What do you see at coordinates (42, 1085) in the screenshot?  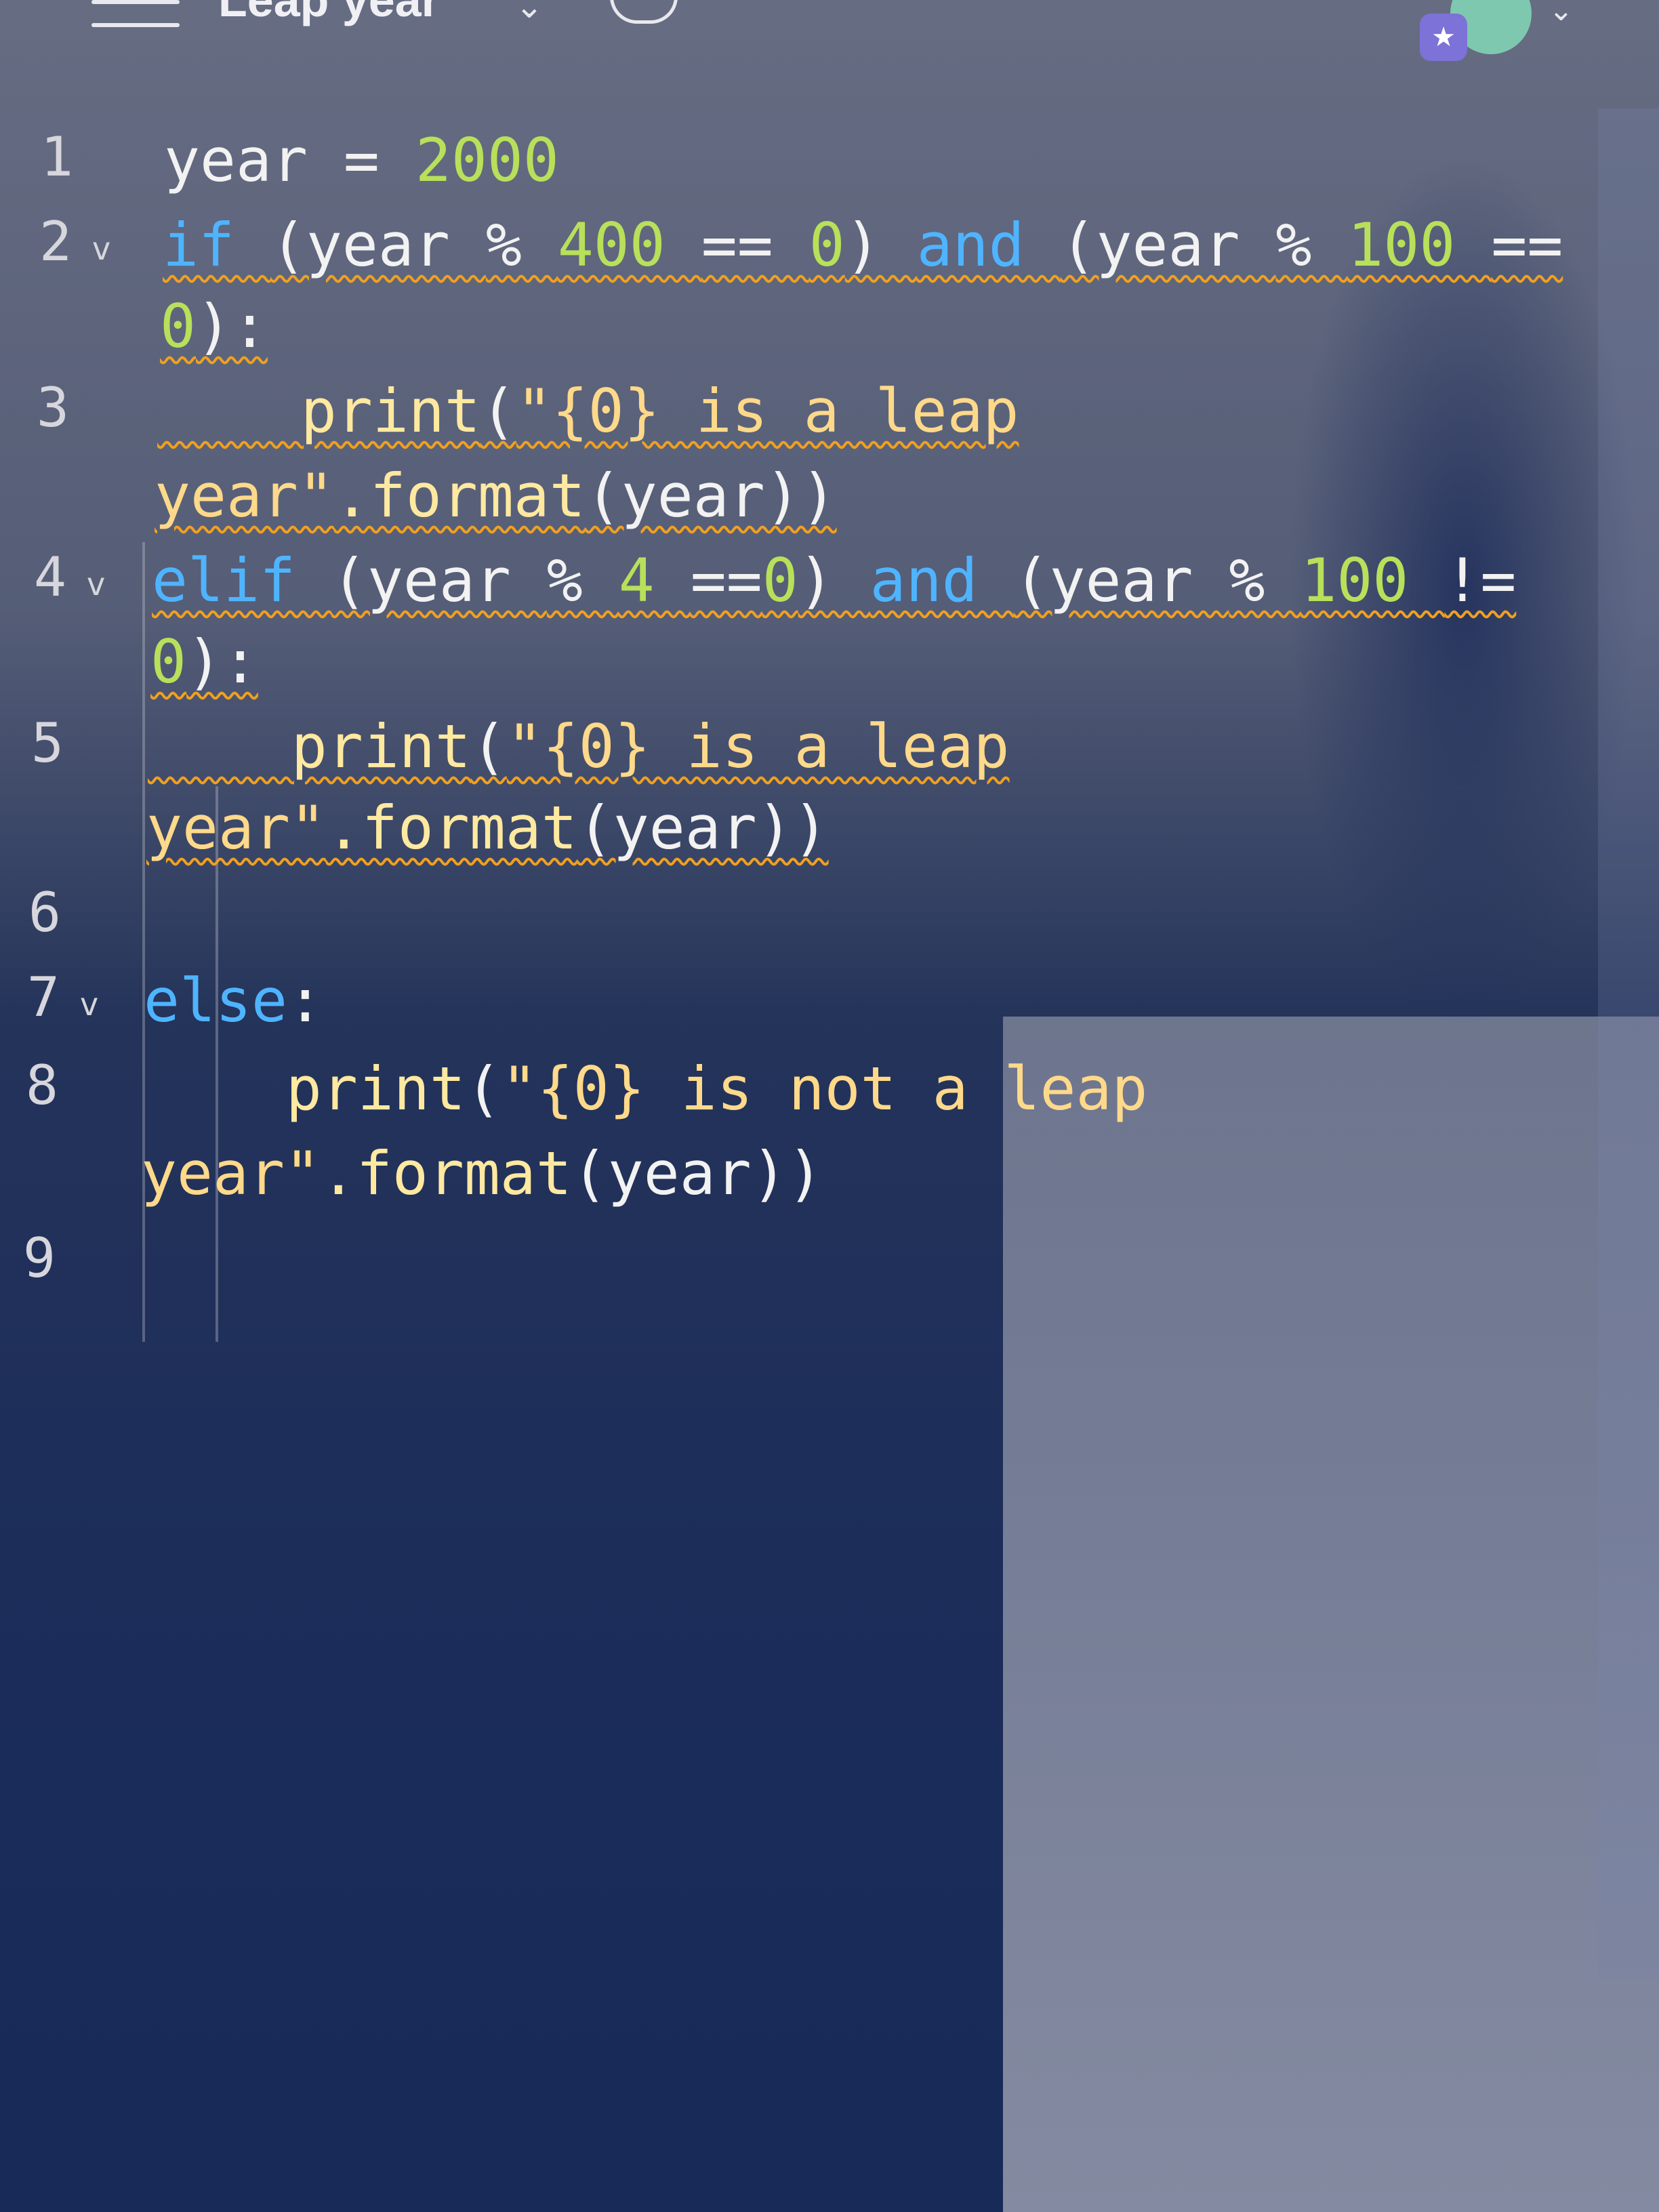 I see `line-number: 8` at bounding box center [42, 1085].